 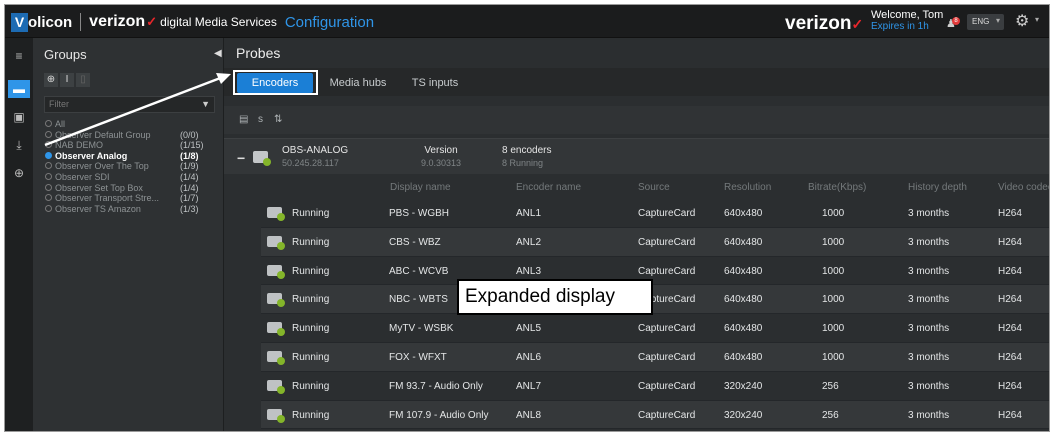 What do you see at coordinates (137, 110) in the screenshot?
I see `annotation-arrow` at bounding box center [137, 110].